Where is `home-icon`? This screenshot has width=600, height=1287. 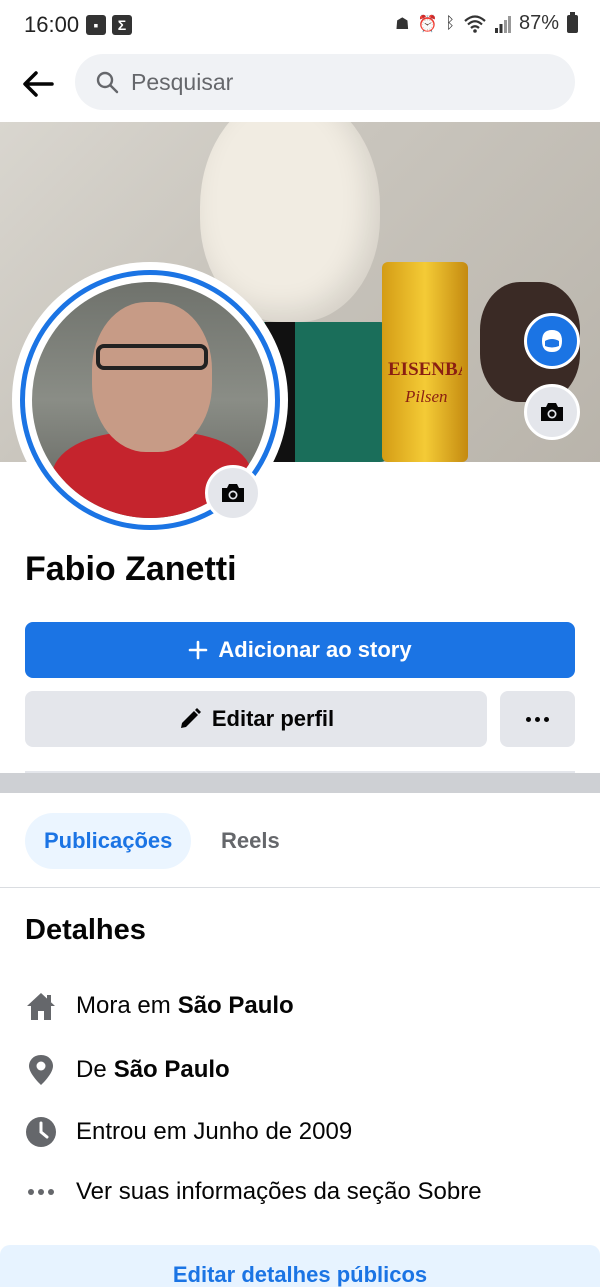
home-icon is located at coordinates (41, 1006).